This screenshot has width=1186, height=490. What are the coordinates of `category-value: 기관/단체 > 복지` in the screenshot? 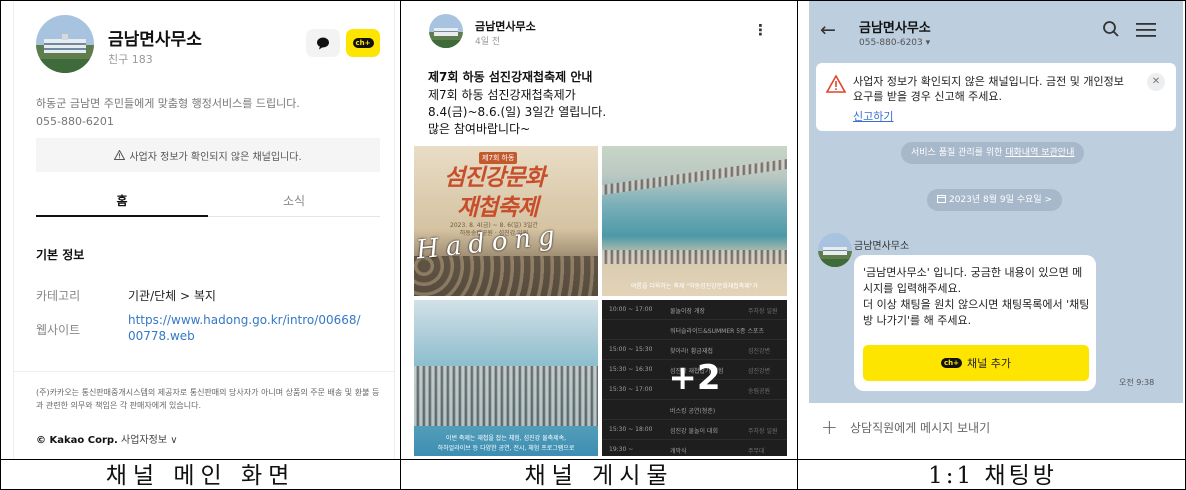 It's located at (172, 296).